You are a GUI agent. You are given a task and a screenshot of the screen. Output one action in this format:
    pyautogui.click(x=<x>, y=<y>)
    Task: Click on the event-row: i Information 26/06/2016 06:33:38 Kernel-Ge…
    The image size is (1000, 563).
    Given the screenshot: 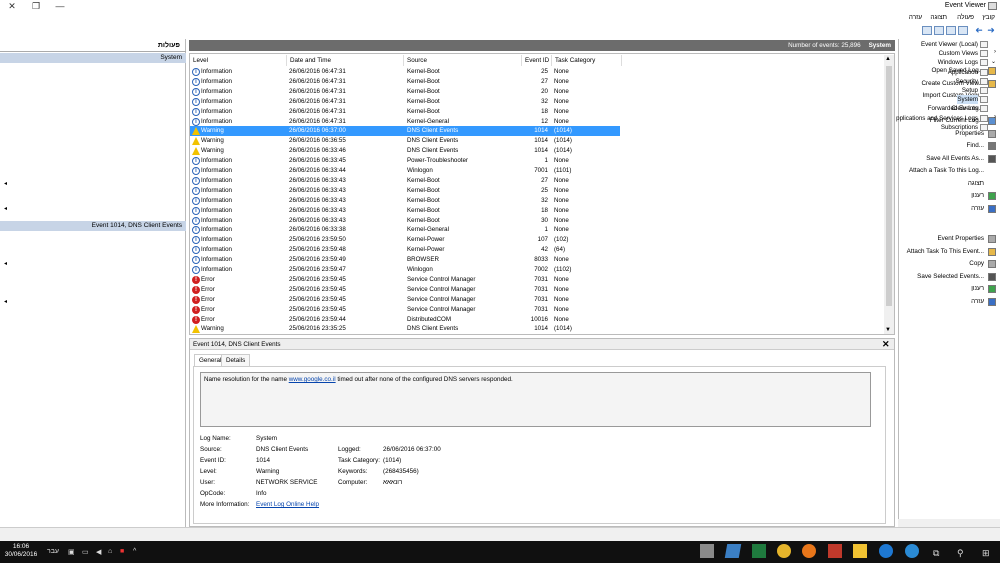 What is the action you would take?
    pyautogui.click(x=405, y=230)
    